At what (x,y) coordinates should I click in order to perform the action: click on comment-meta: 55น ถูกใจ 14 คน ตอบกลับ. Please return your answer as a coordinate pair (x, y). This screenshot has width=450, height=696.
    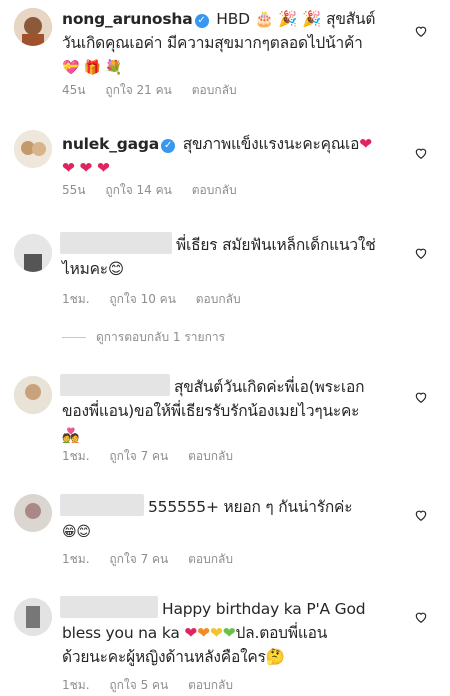
    Looking at the image, I should click on (157, 190).